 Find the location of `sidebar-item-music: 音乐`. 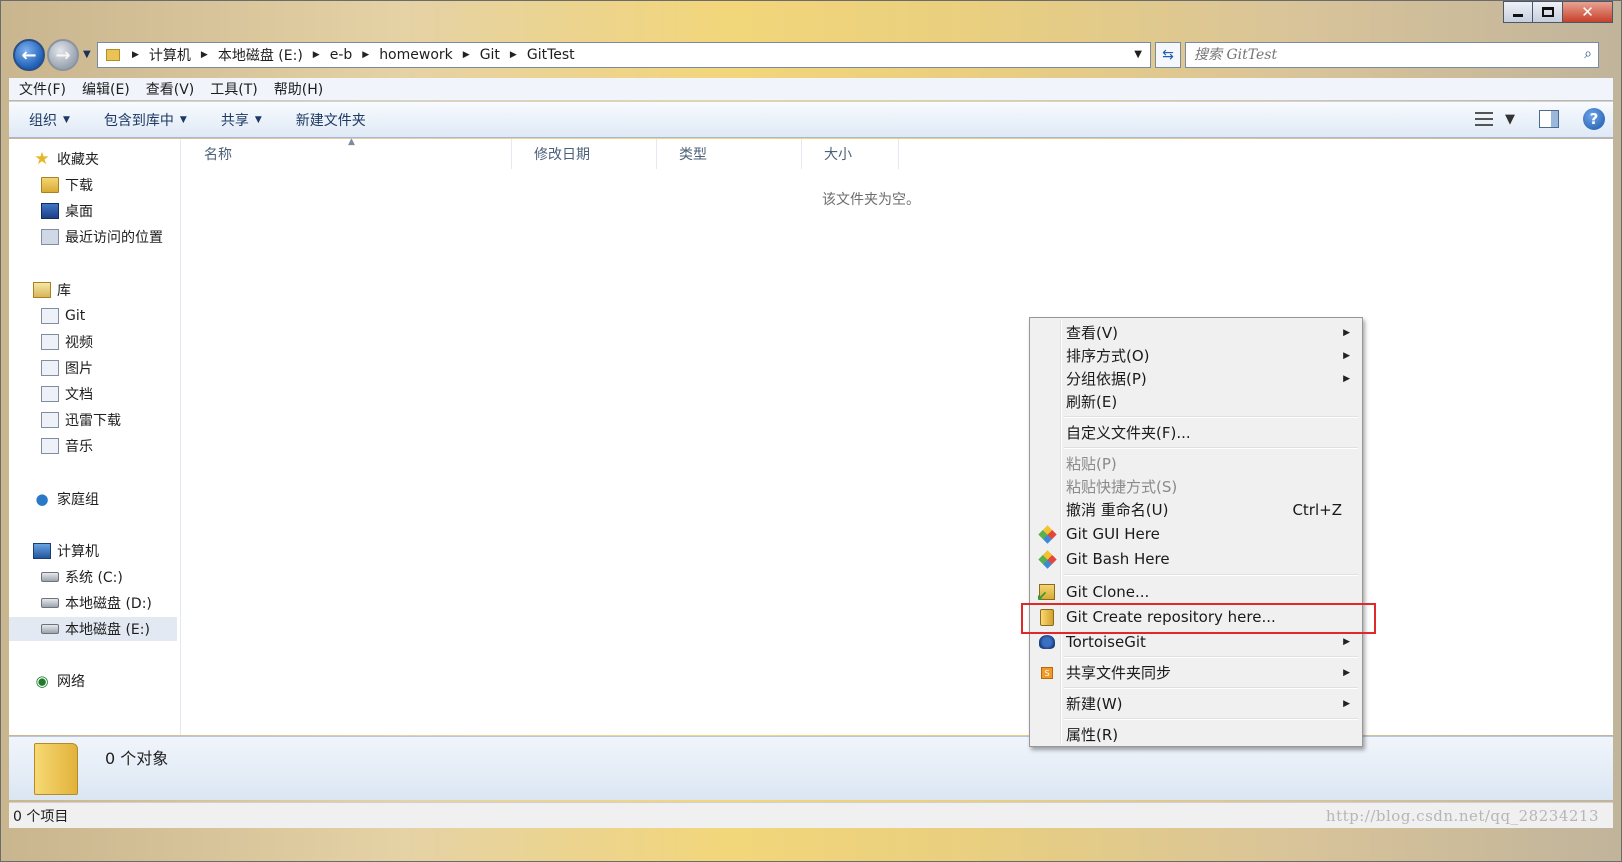

sidebar-item-music: 音乐 is located at coordinates (93, 446).